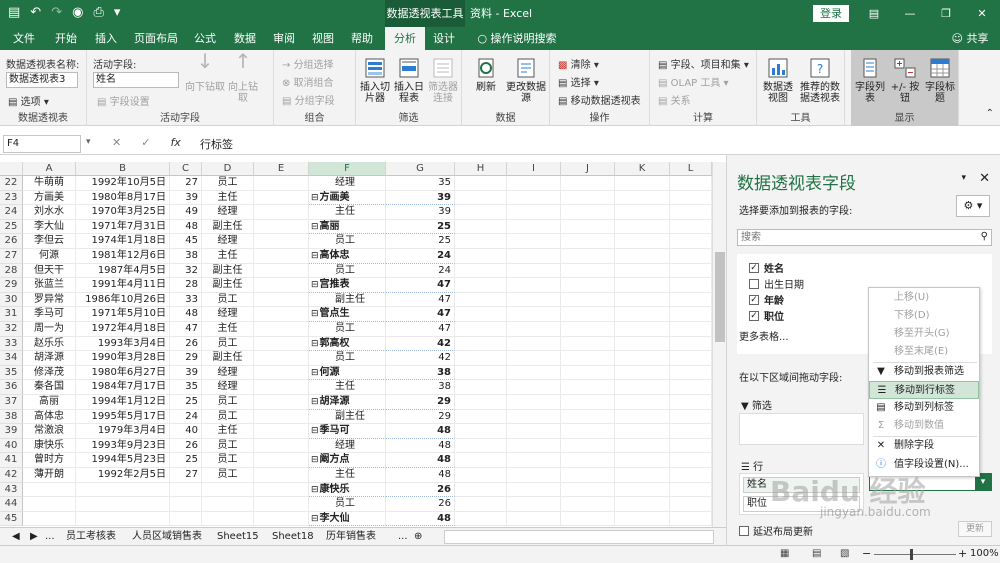  Describe the element at coordinates (754, 299) in the screenshot. I see `checkbox-checked: ✓` at that location.